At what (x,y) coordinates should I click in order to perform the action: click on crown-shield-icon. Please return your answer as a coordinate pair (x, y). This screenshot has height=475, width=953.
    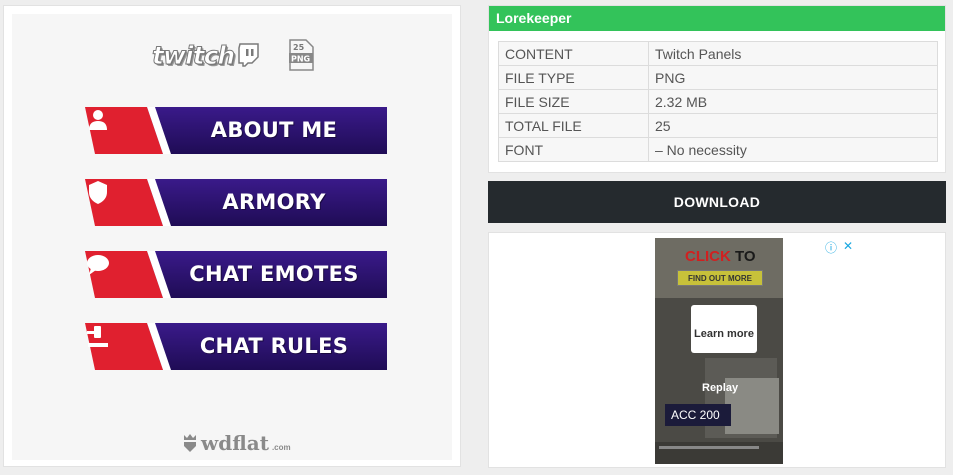
    Looking at the image, I should click on (190, 443).